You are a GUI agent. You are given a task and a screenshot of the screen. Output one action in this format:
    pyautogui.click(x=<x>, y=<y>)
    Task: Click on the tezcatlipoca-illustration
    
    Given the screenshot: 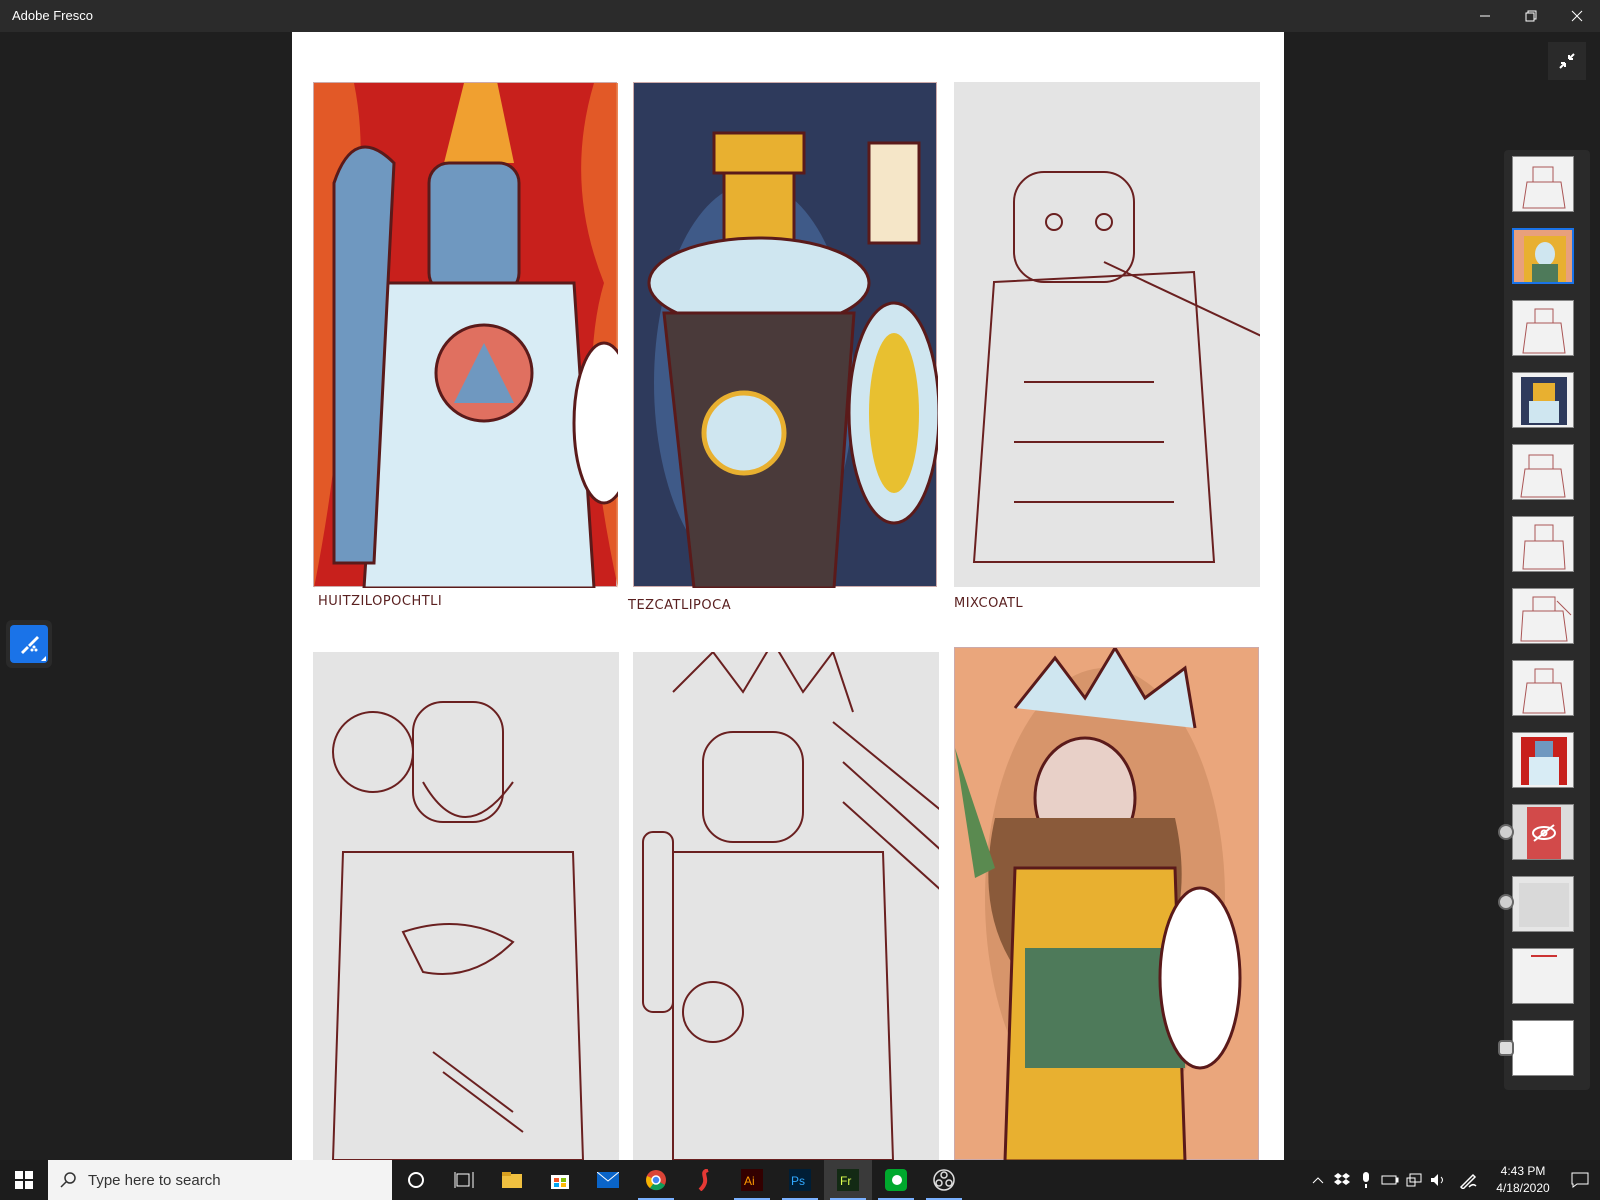 What is the action you would take?
    pyautogui.click(x=794, y=360)
    